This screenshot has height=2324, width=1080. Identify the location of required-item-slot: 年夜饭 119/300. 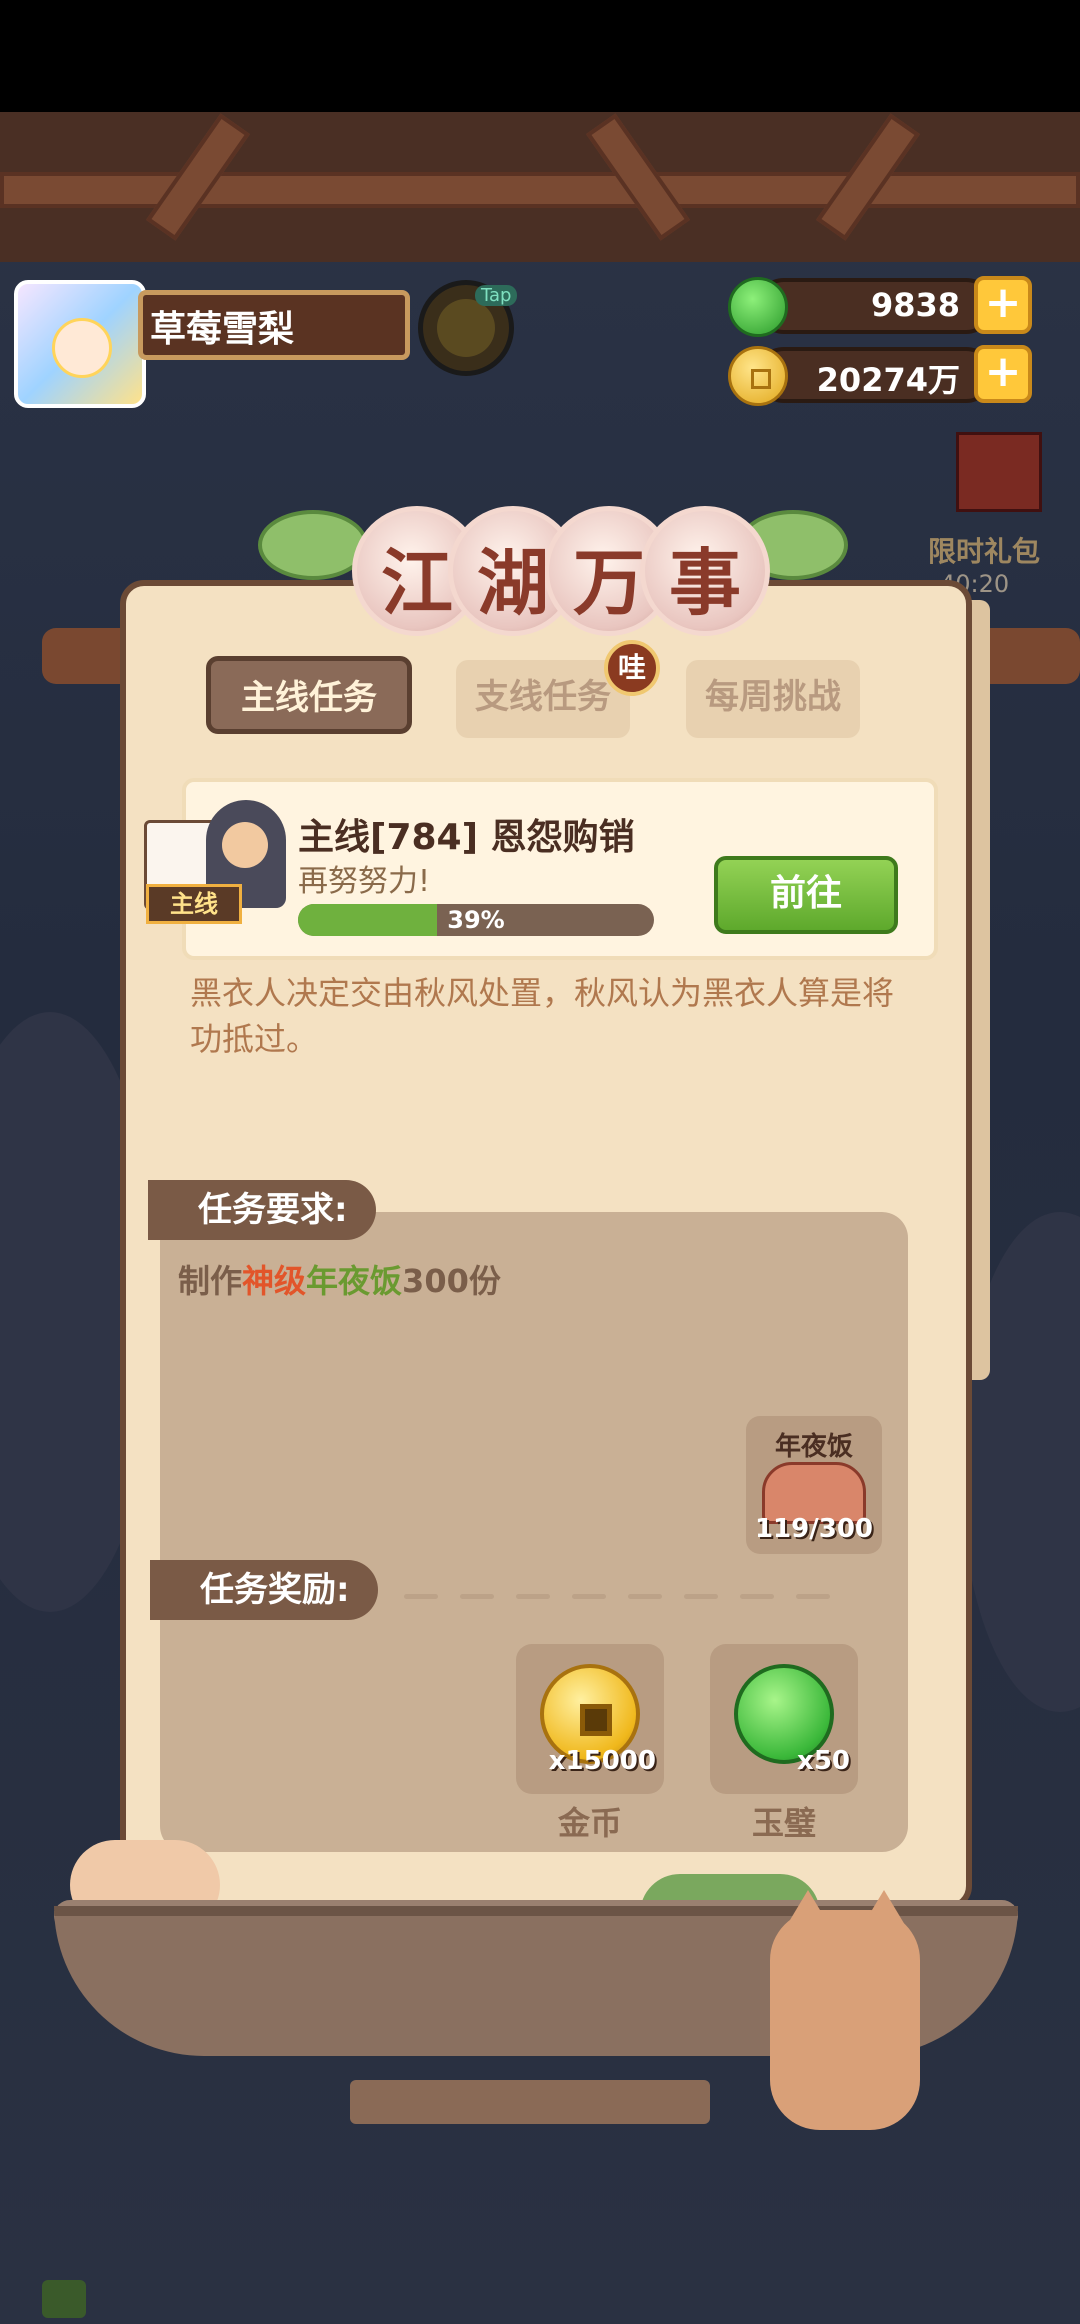
(814, 1485).